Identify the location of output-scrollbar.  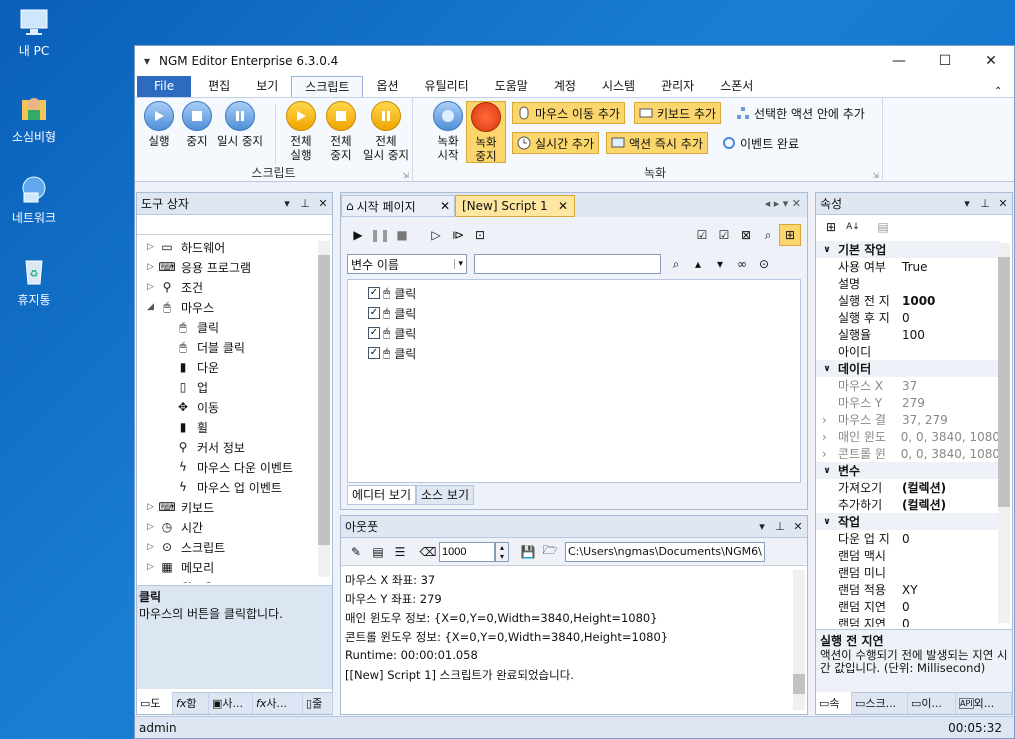
(799, 640).